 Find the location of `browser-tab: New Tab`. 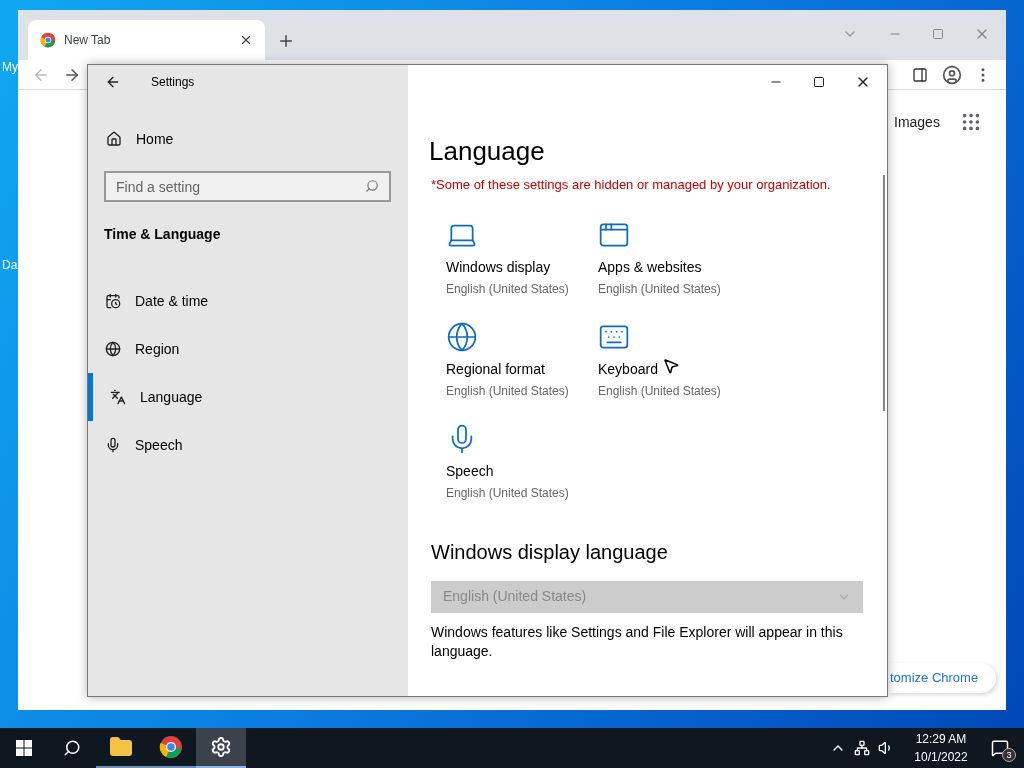

browser-tab: New Tab is located at coordinates (146, 40).